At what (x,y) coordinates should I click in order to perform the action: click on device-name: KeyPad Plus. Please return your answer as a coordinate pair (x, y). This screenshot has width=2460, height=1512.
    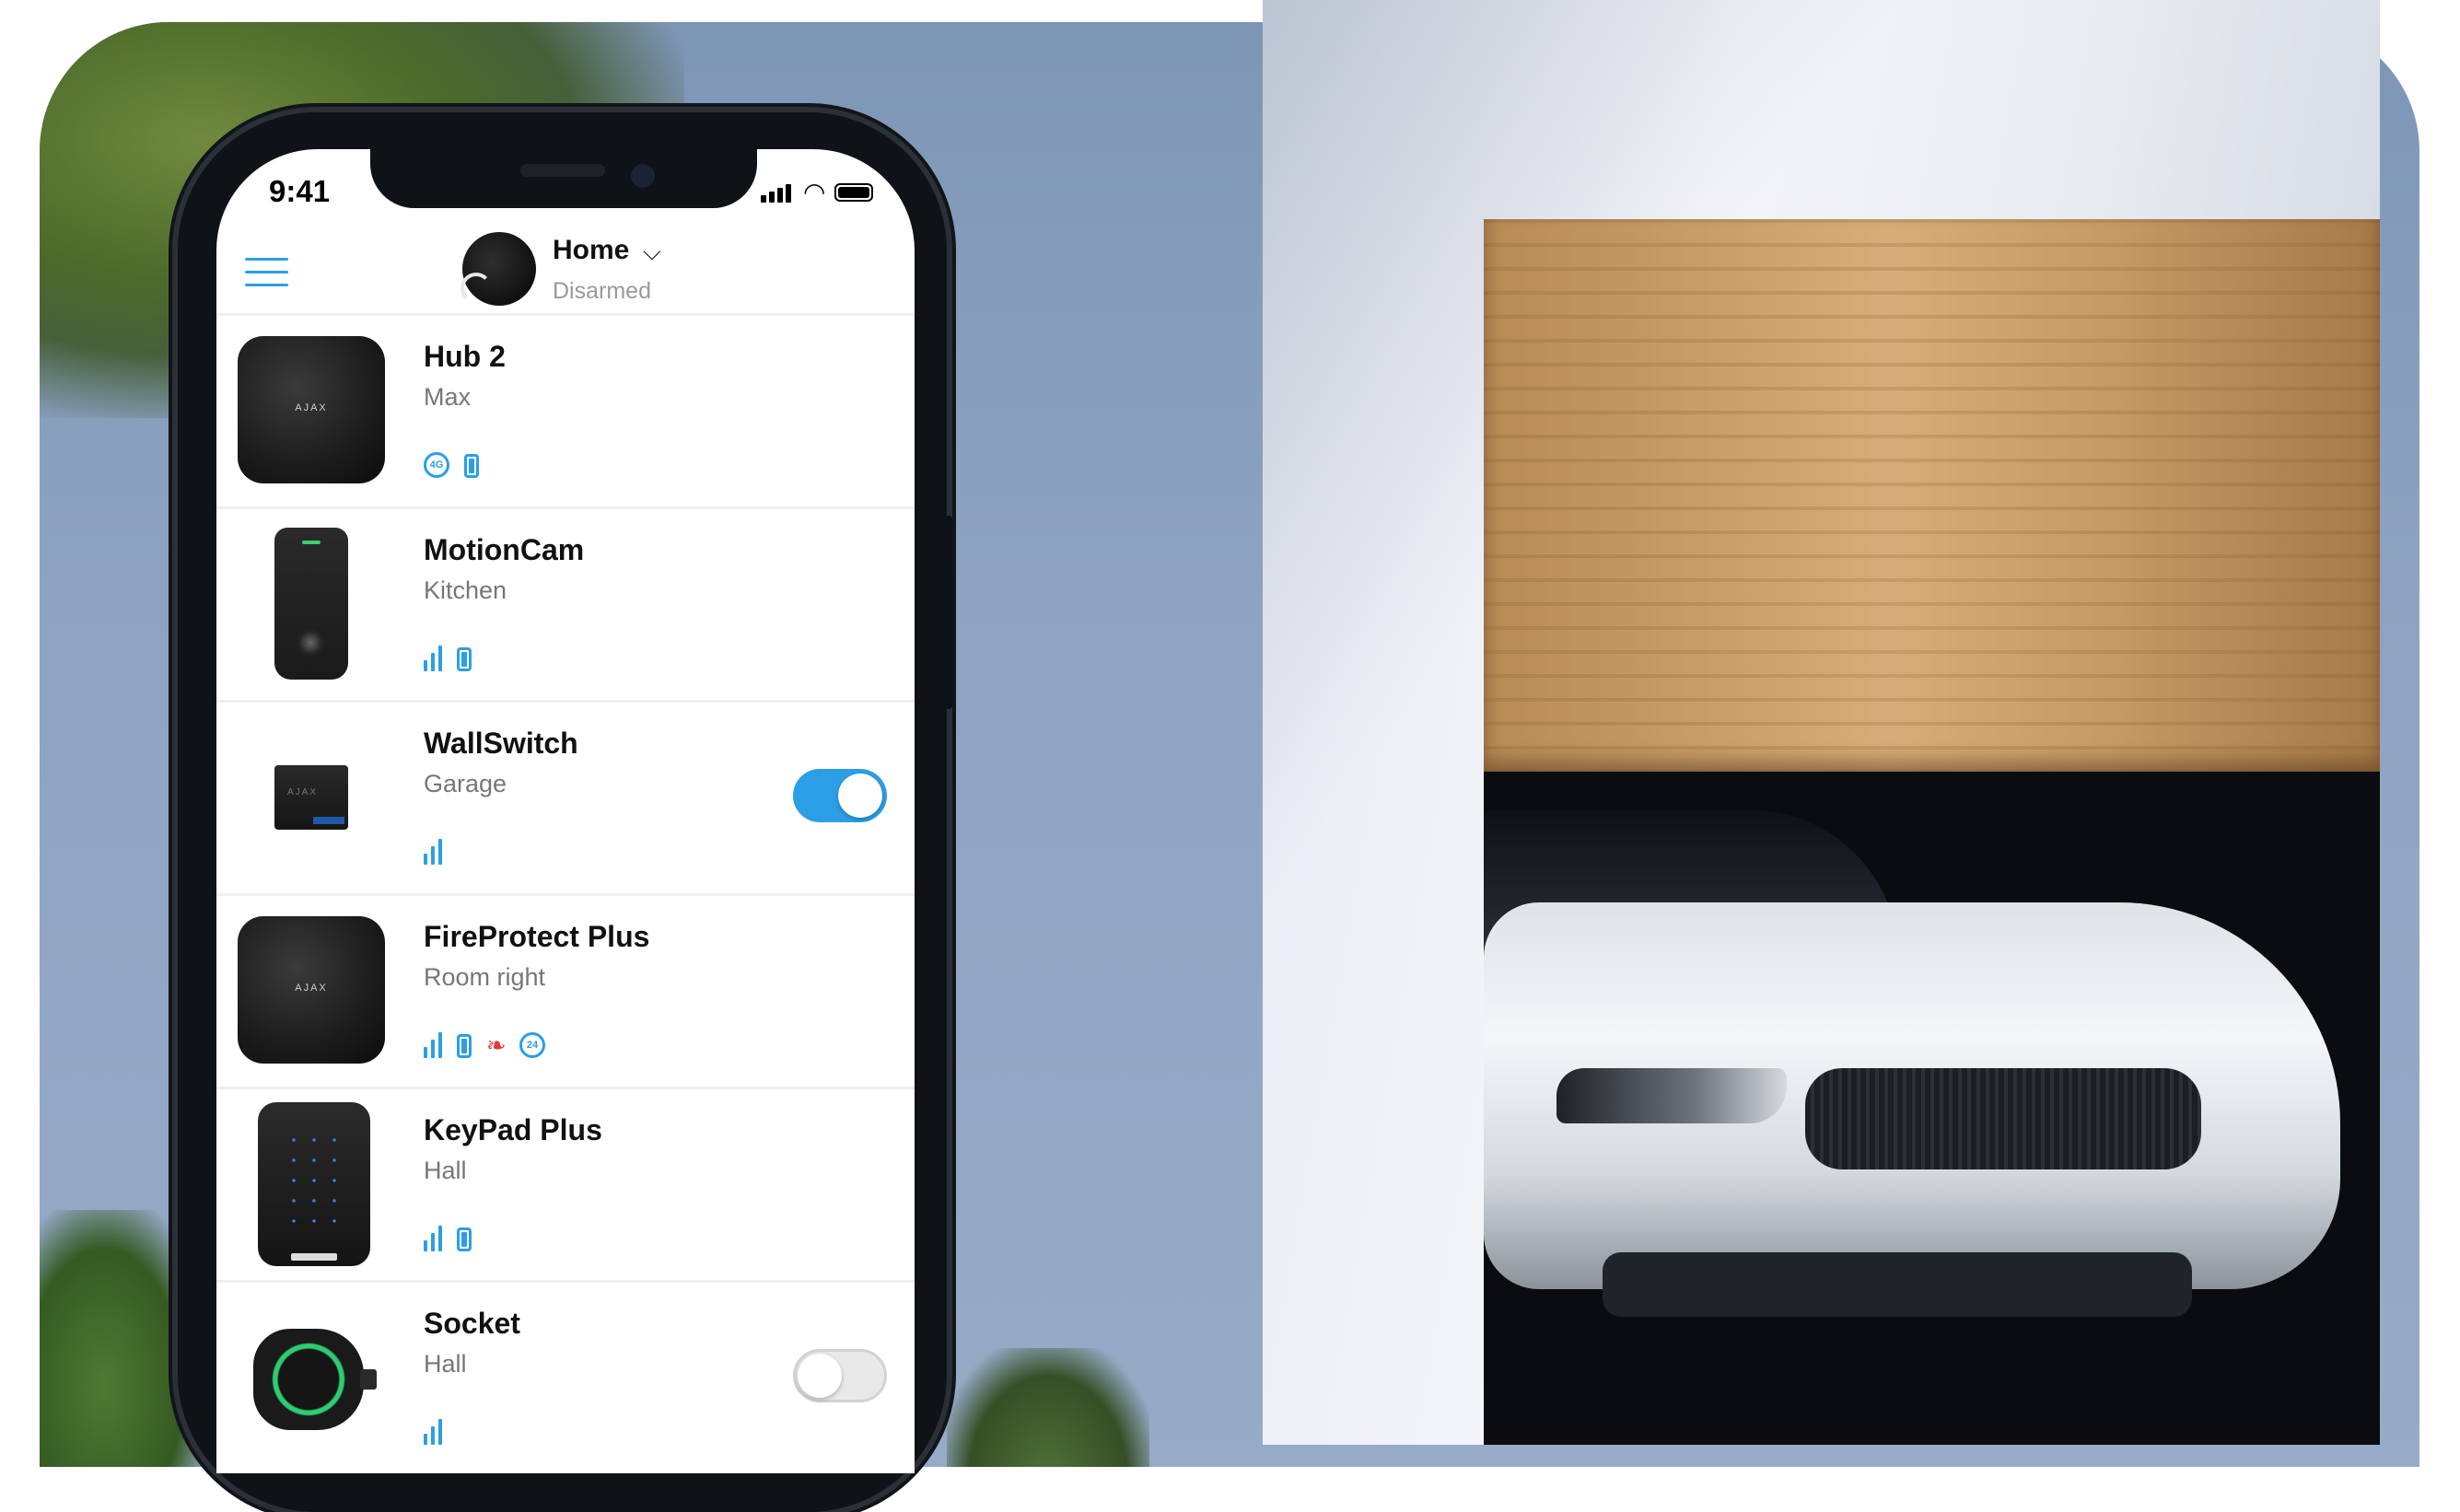
    Looking at the image, I should click on (513, 1130).